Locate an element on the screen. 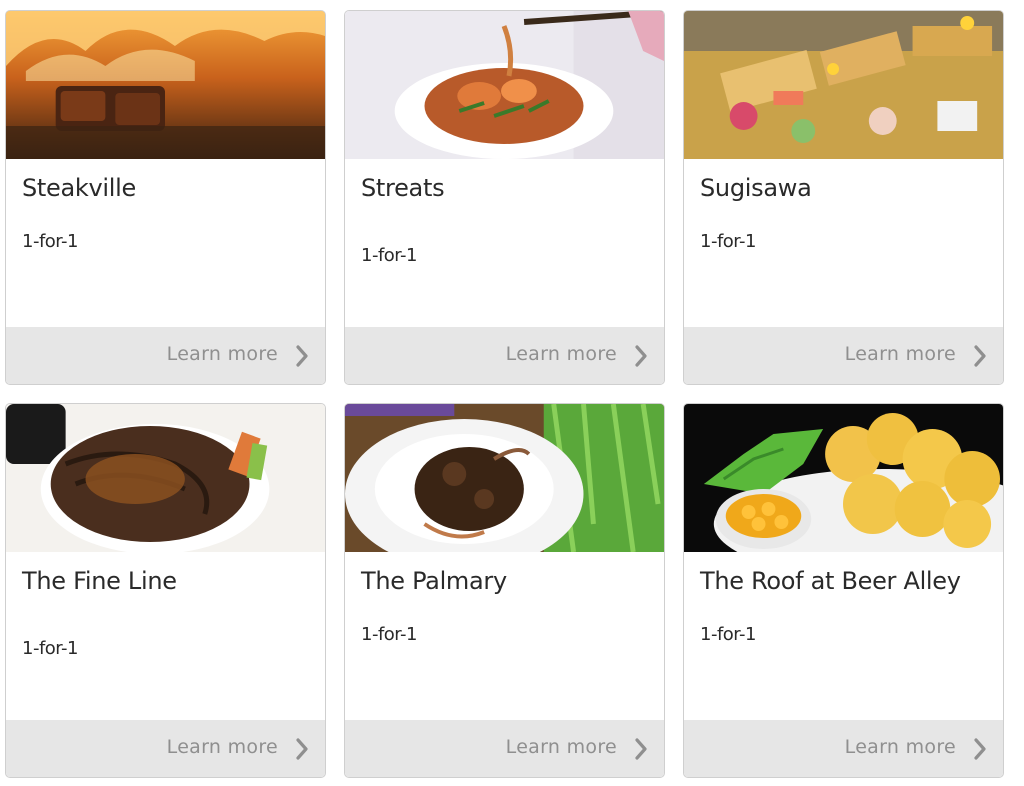 This screenshot has height=786, width=1024. restaurant-name: Sugisawa is located at coordinates (756, 188).